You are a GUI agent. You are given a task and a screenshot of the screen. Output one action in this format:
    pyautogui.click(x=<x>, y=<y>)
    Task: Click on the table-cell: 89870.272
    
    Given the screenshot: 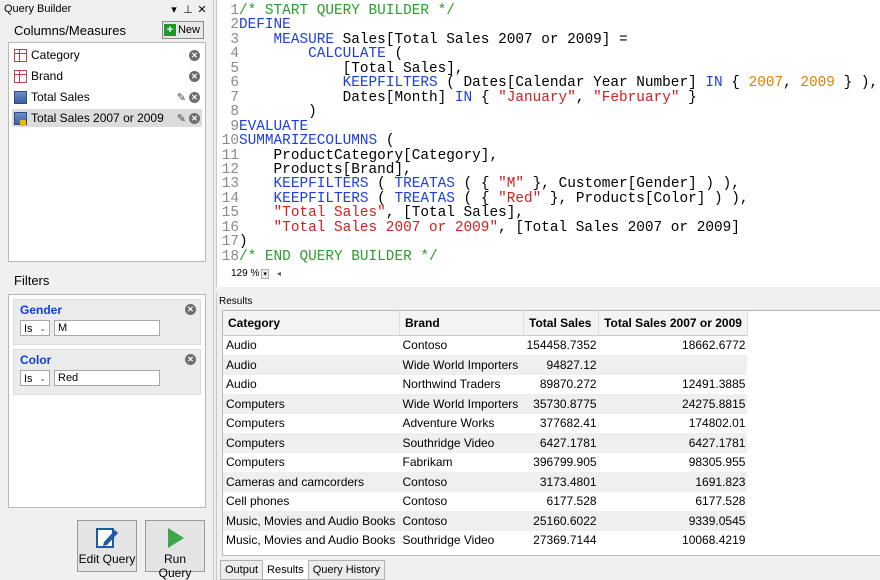 What is the action you would take?
    pyautogui.click(x=568, y=384)
    